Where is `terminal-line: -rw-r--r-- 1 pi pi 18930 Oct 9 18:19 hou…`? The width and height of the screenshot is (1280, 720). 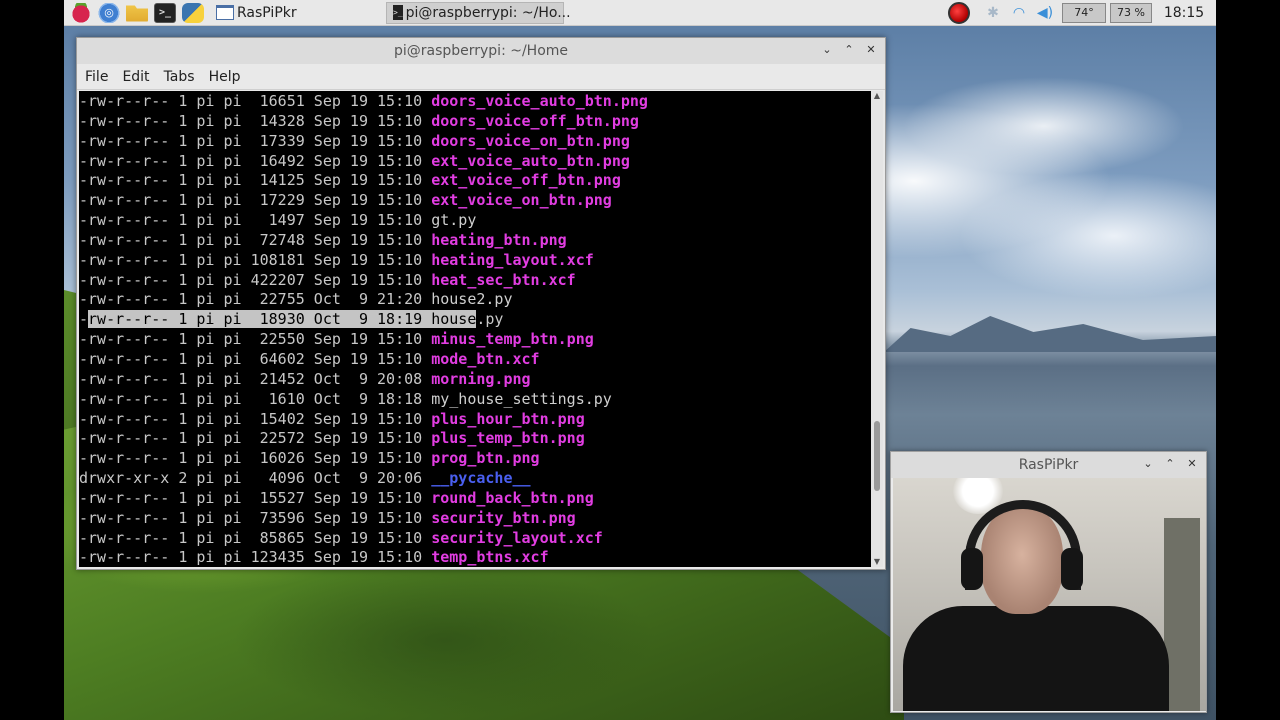
terminal-line: -rw-r--r-- 1 pi pi 18930 Oct 9 18:19 hou… is located at coordinates (475, 320).